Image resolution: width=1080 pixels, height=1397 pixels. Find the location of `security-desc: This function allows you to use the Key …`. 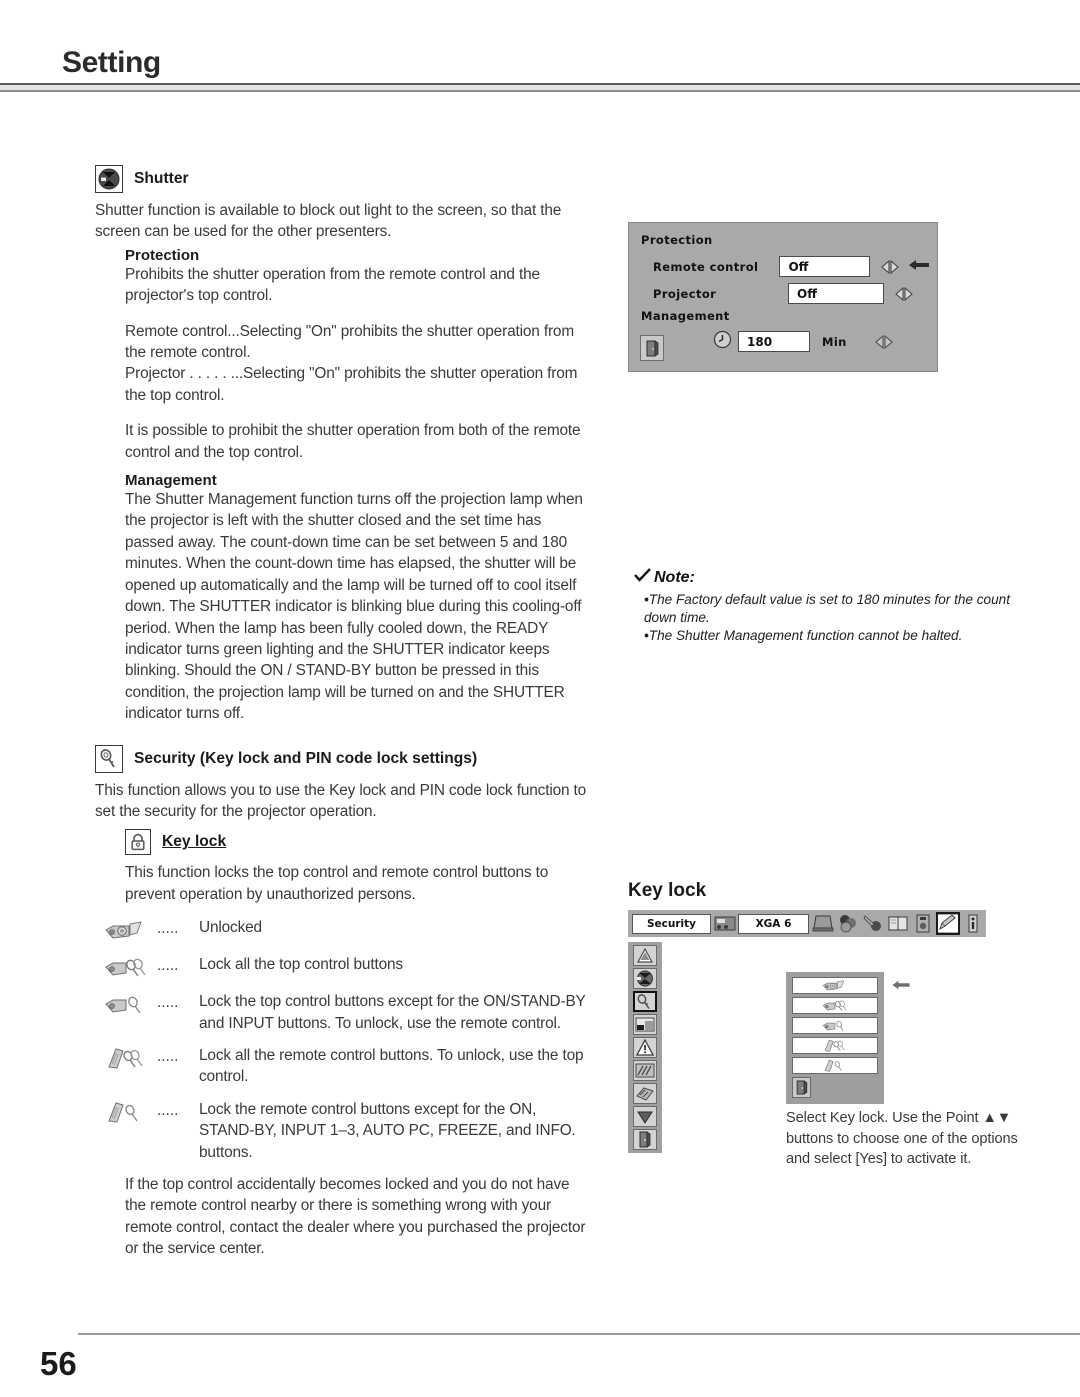

security-desc: This function allows you to use the Key … is located at coordinates (341, 800).